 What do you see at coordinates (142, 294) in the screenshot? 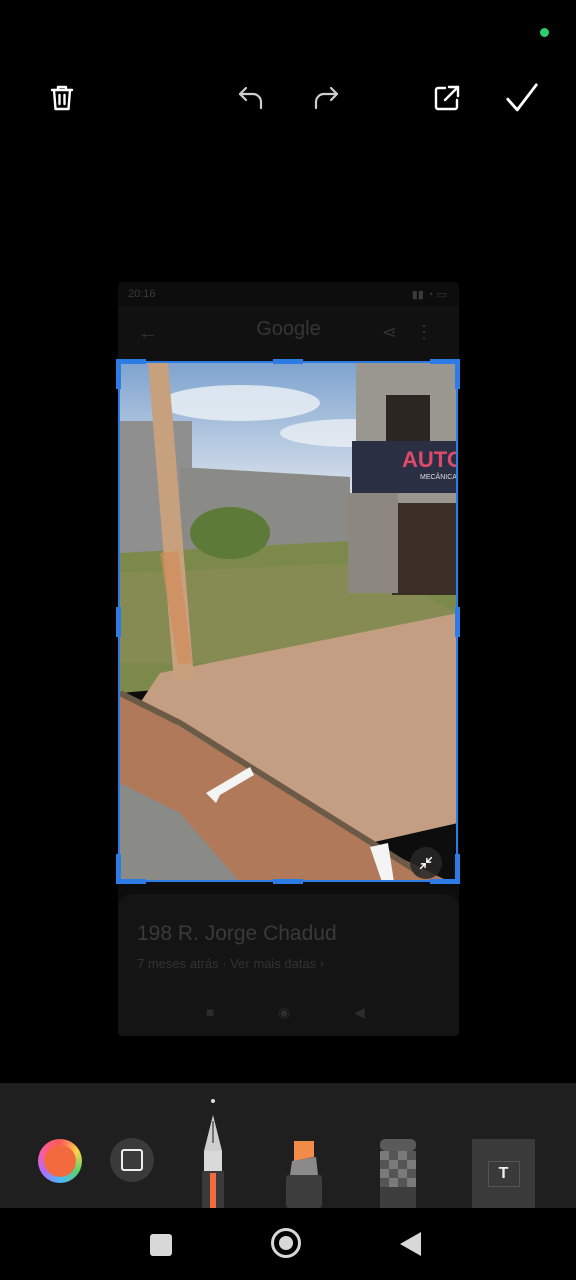
I see `status-time: 20:16` at bounding box center [142, 294].